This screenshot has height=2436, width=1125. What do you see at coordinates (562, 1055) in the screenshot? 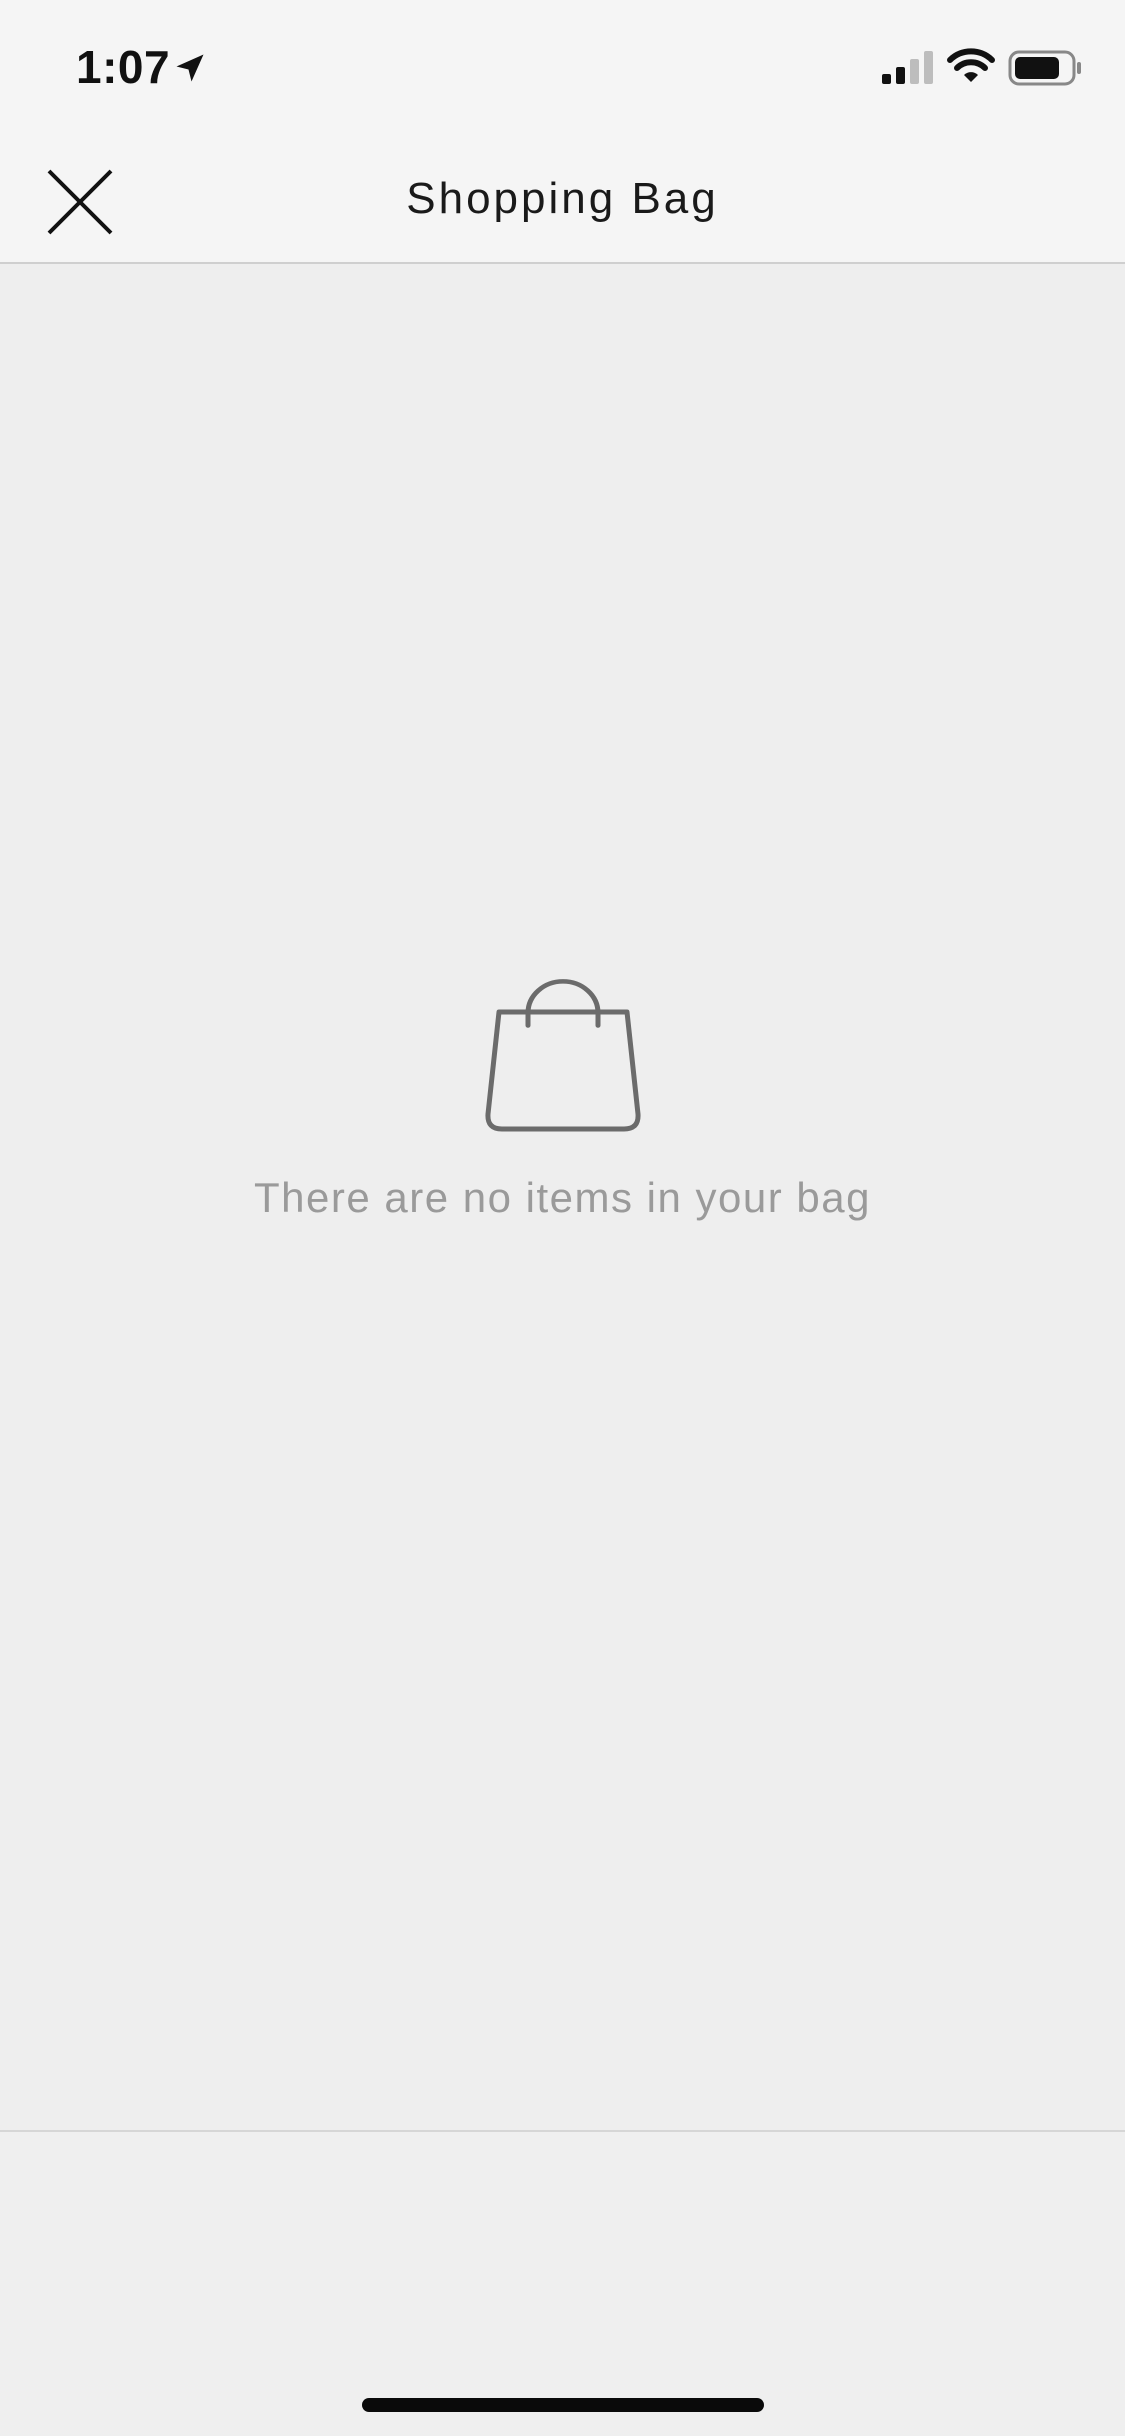
I see `shopping-bag-icon` at bounding box center [562, 1055].